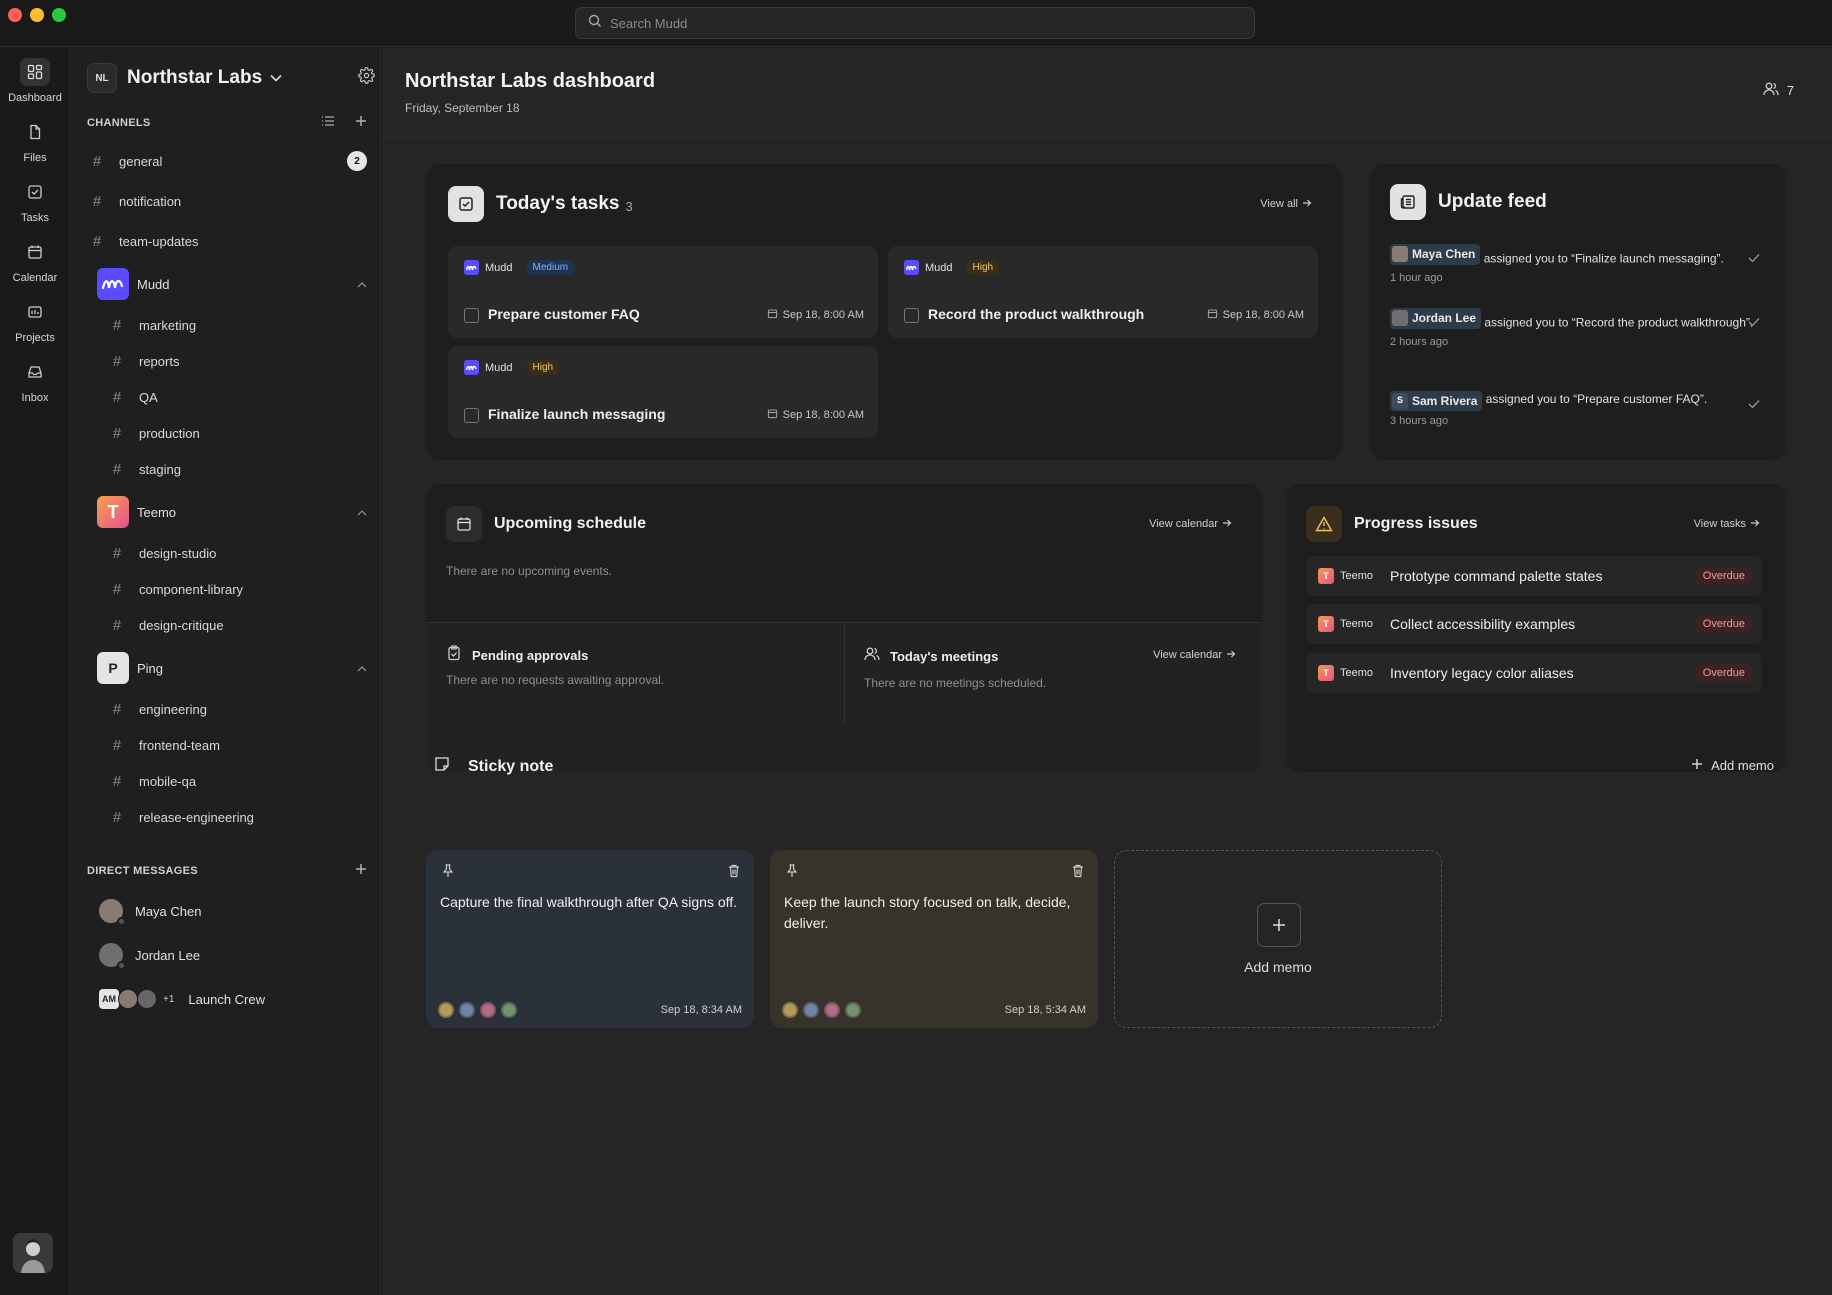 This screenshot has height=1295, width=1832. What do you see at coordinates (1723, 624) in the screenshot?
I see `status-badge: Overdue` at bounding box center [1723, 624].